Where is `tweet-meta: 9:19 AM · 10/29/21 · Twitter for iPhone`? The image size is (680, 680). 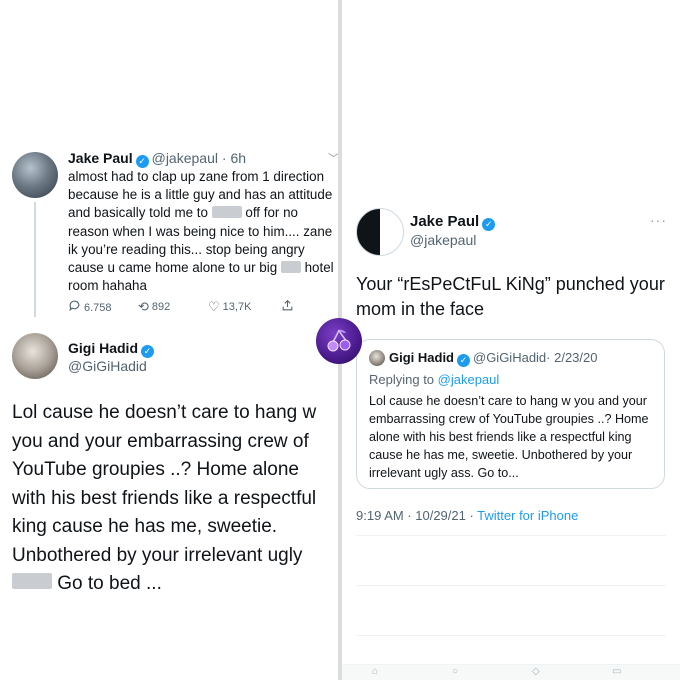 tweet-meta: 9:19 AM · 10/29/21 · Twitter for iPhone is located at coordinates (467, 515).